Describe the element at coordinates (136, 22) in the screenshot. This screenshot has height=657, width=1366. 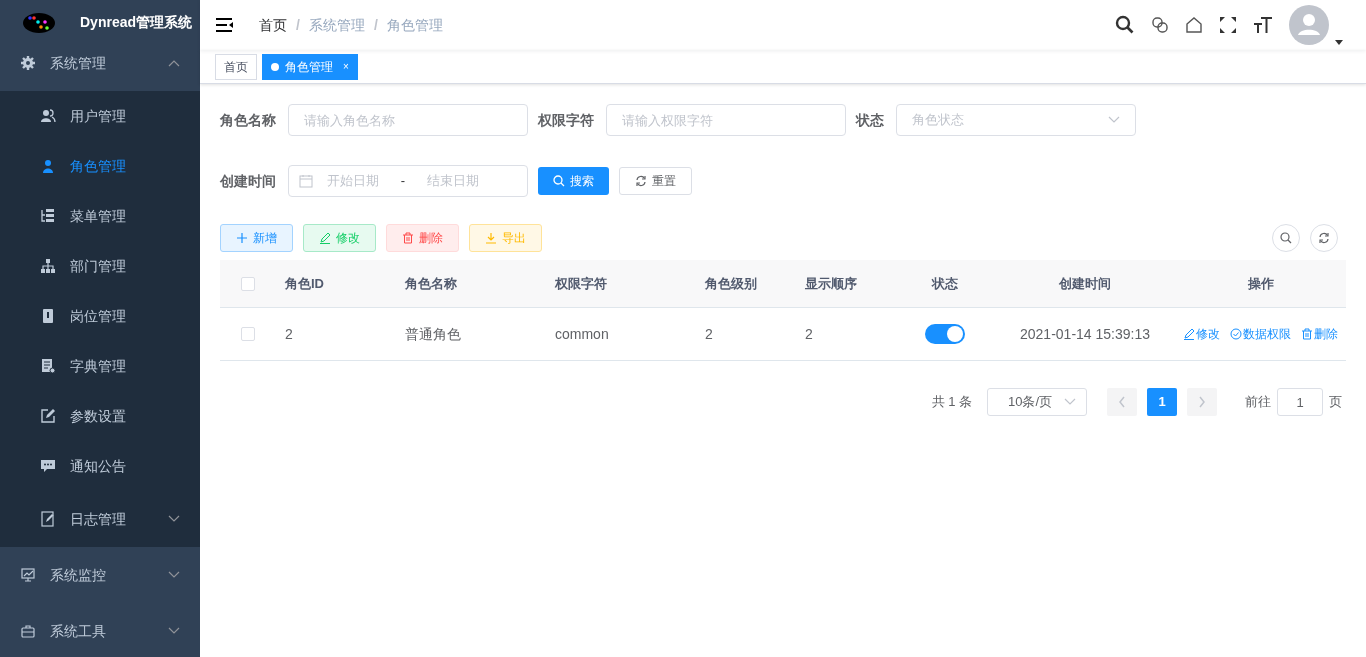
I see `app-title: Dynread管理系统` at that location.